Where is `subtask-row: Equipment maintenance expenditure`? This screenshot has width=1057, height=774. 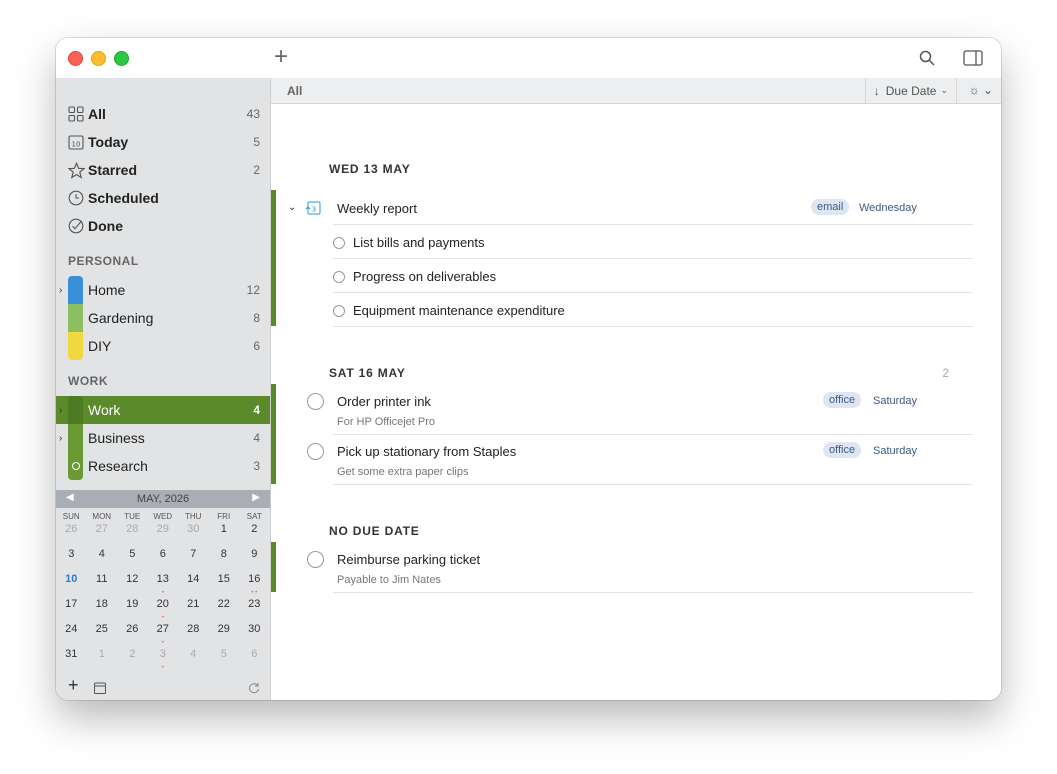 subtask-row: Equipment maintenance expenditure is located at coordinates (636, 313).